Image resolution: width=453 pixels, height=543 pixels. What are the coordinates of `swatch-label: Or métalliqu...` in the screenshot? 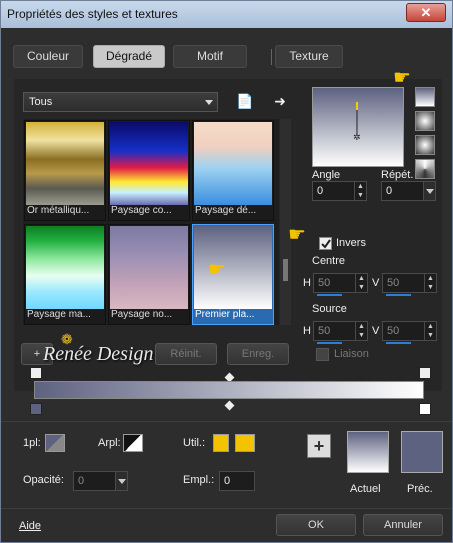 It's located at (58, 210).